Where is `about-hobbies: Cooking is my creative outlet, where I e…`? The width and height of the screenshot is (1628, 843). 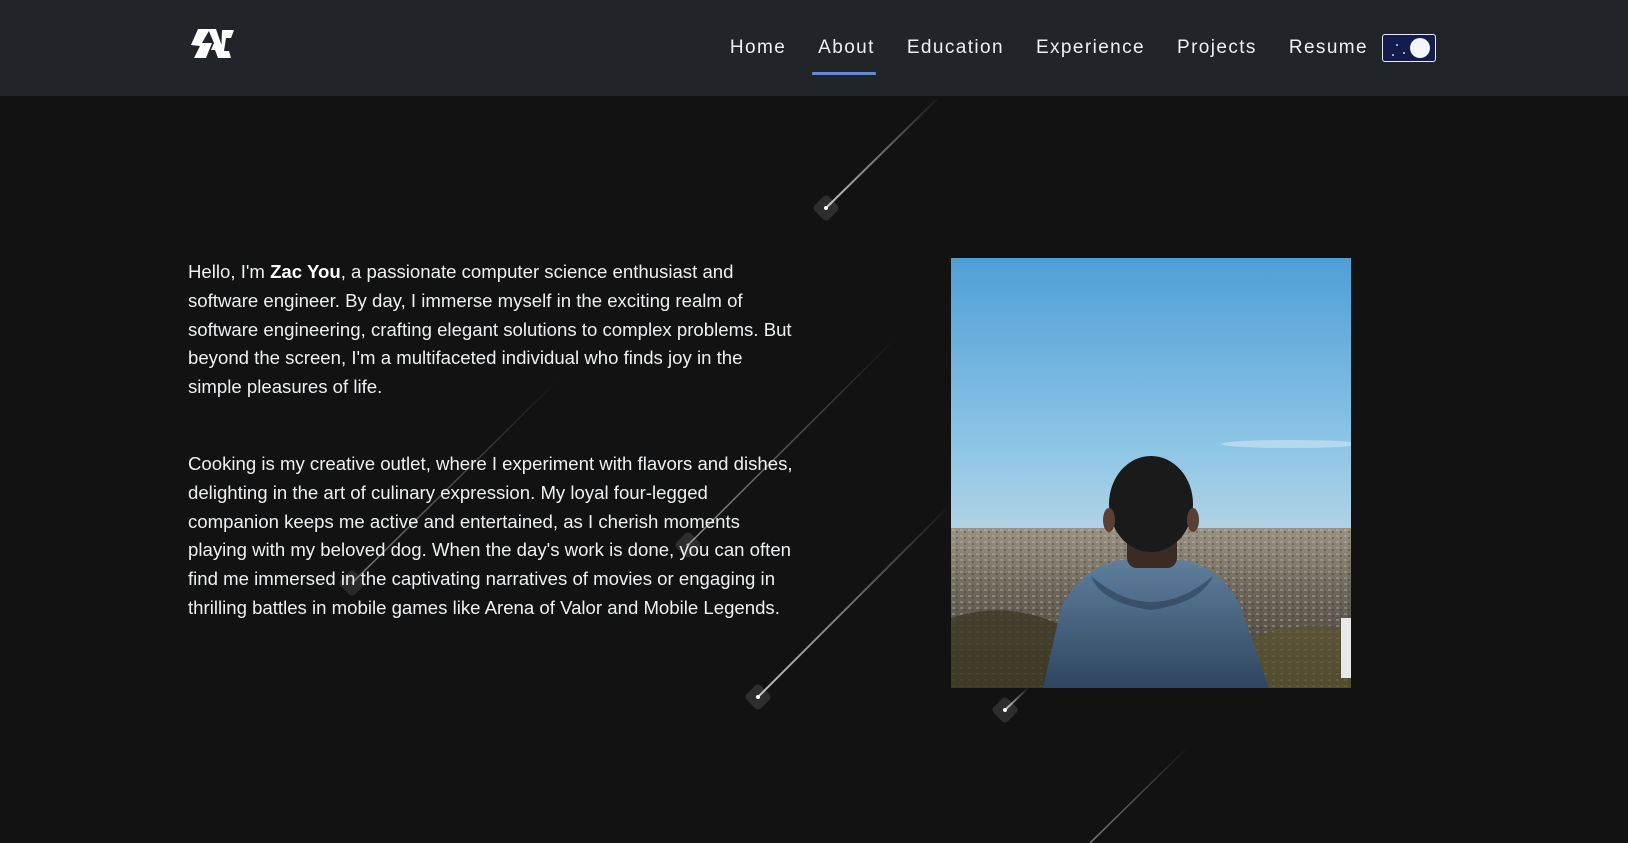
about-hobbies: Cooking is my creative outlet, where I e… is located at coordinates (490, 535).